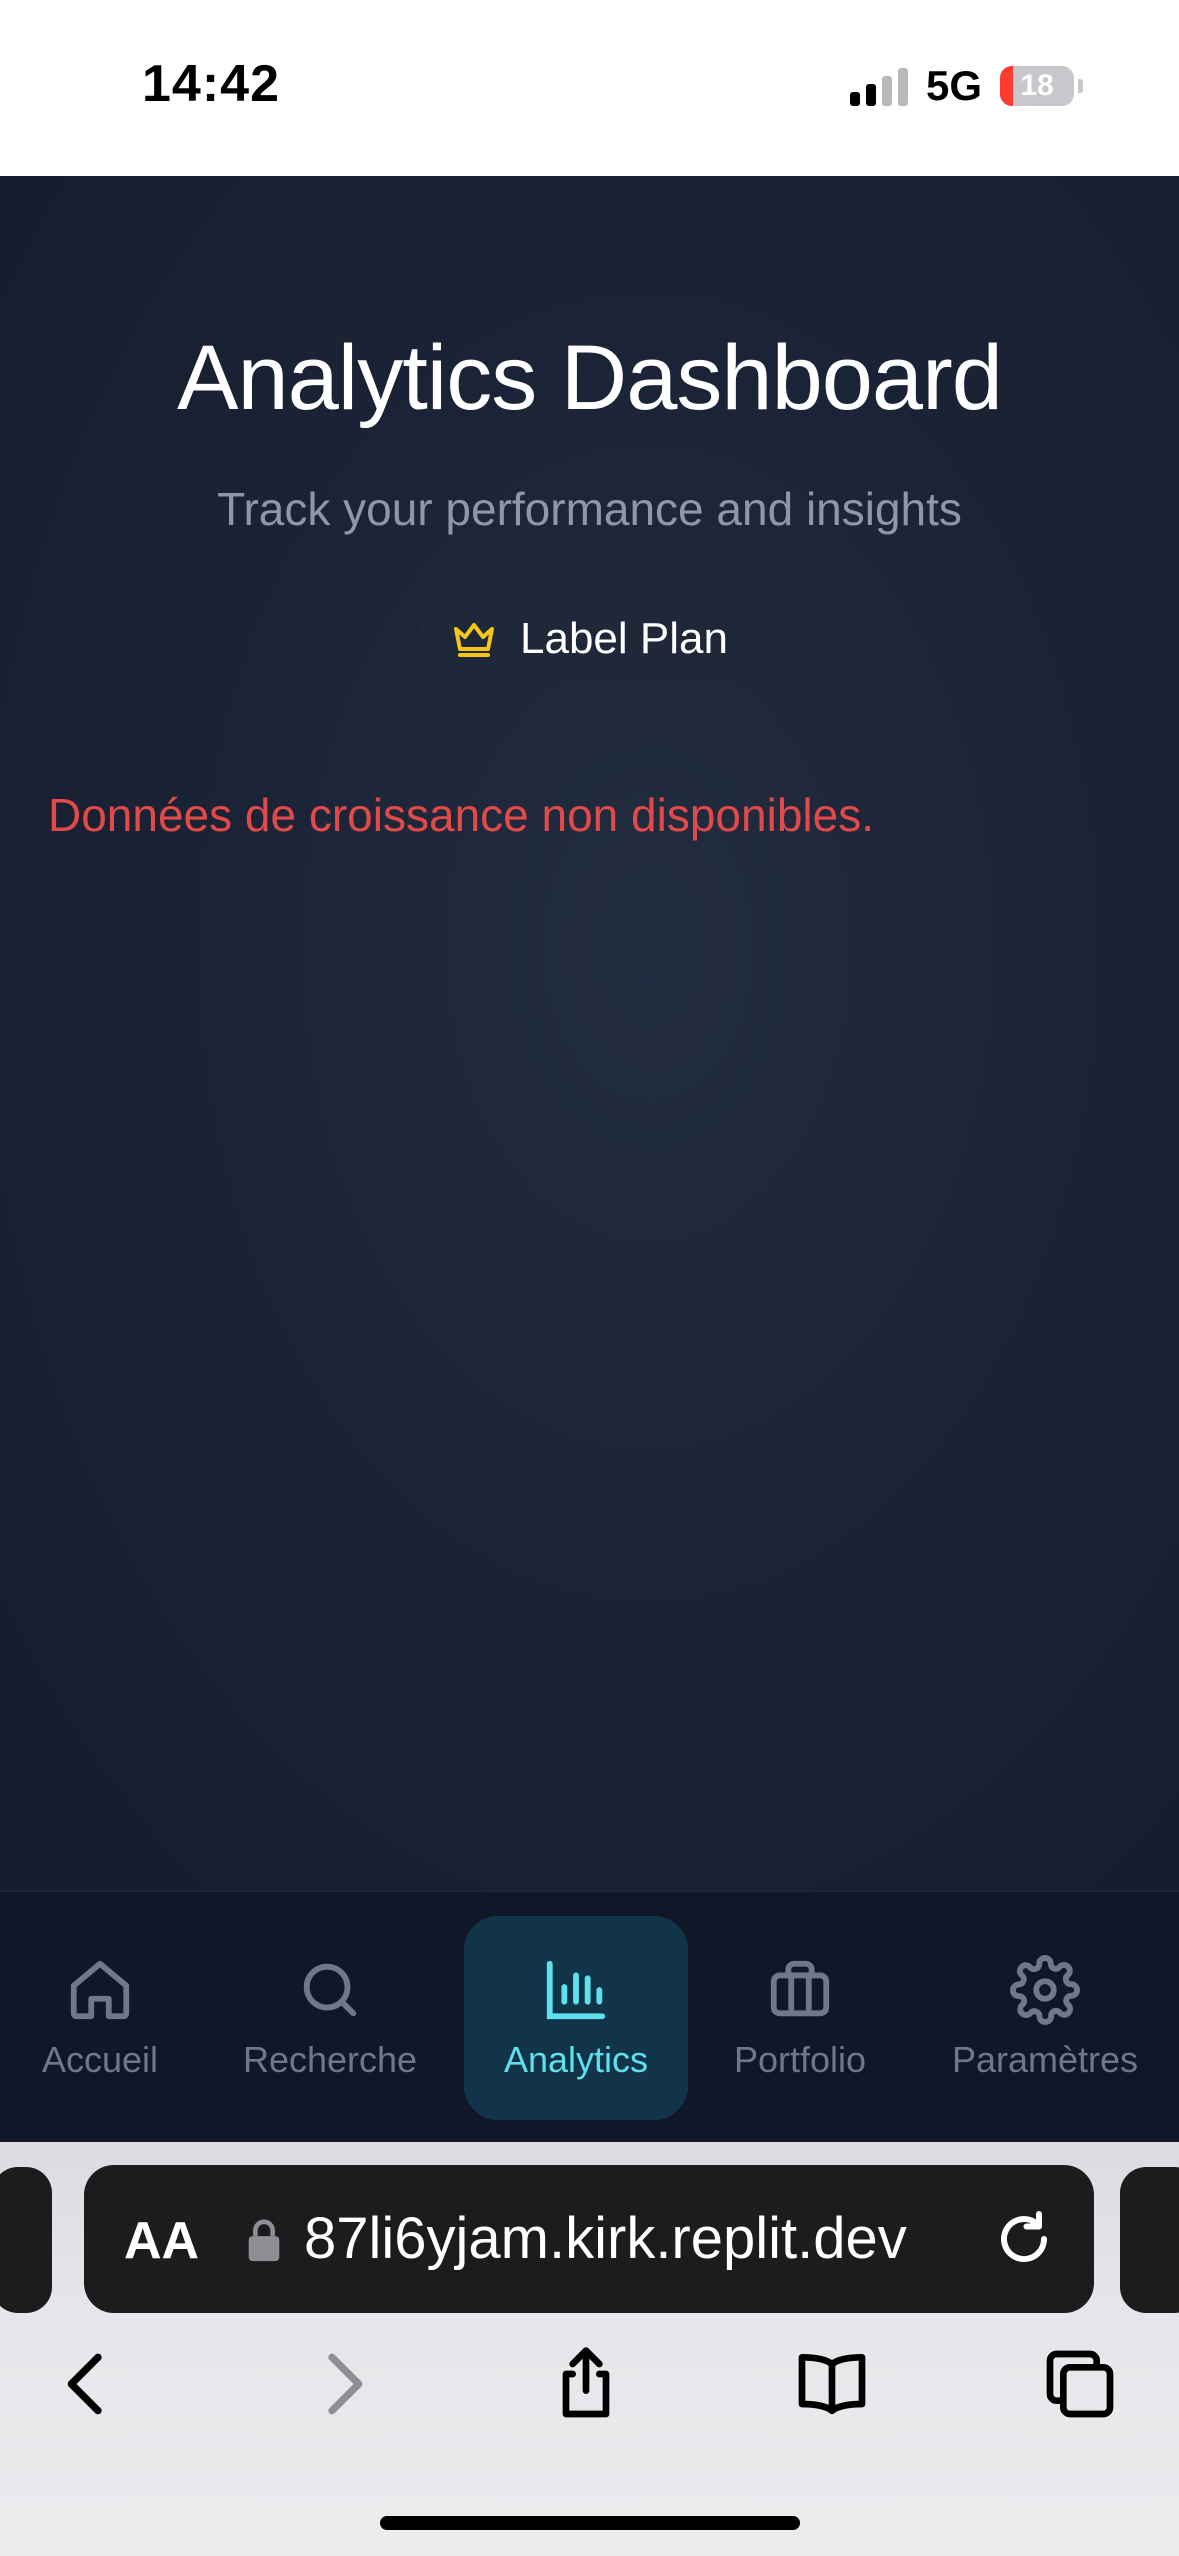 The width and height of the screenshot is (1179, 2556). I want to click on address-bar: AA 87li6yjam.kirk.replit.dev, so click(589, 2239).